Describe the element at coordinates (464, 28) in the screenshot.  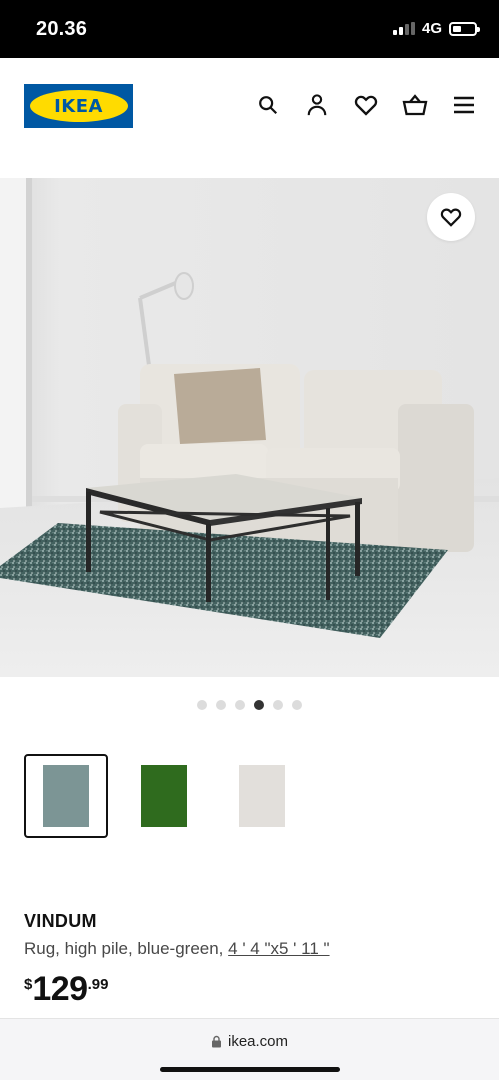
I see `battery-icon` at that location.